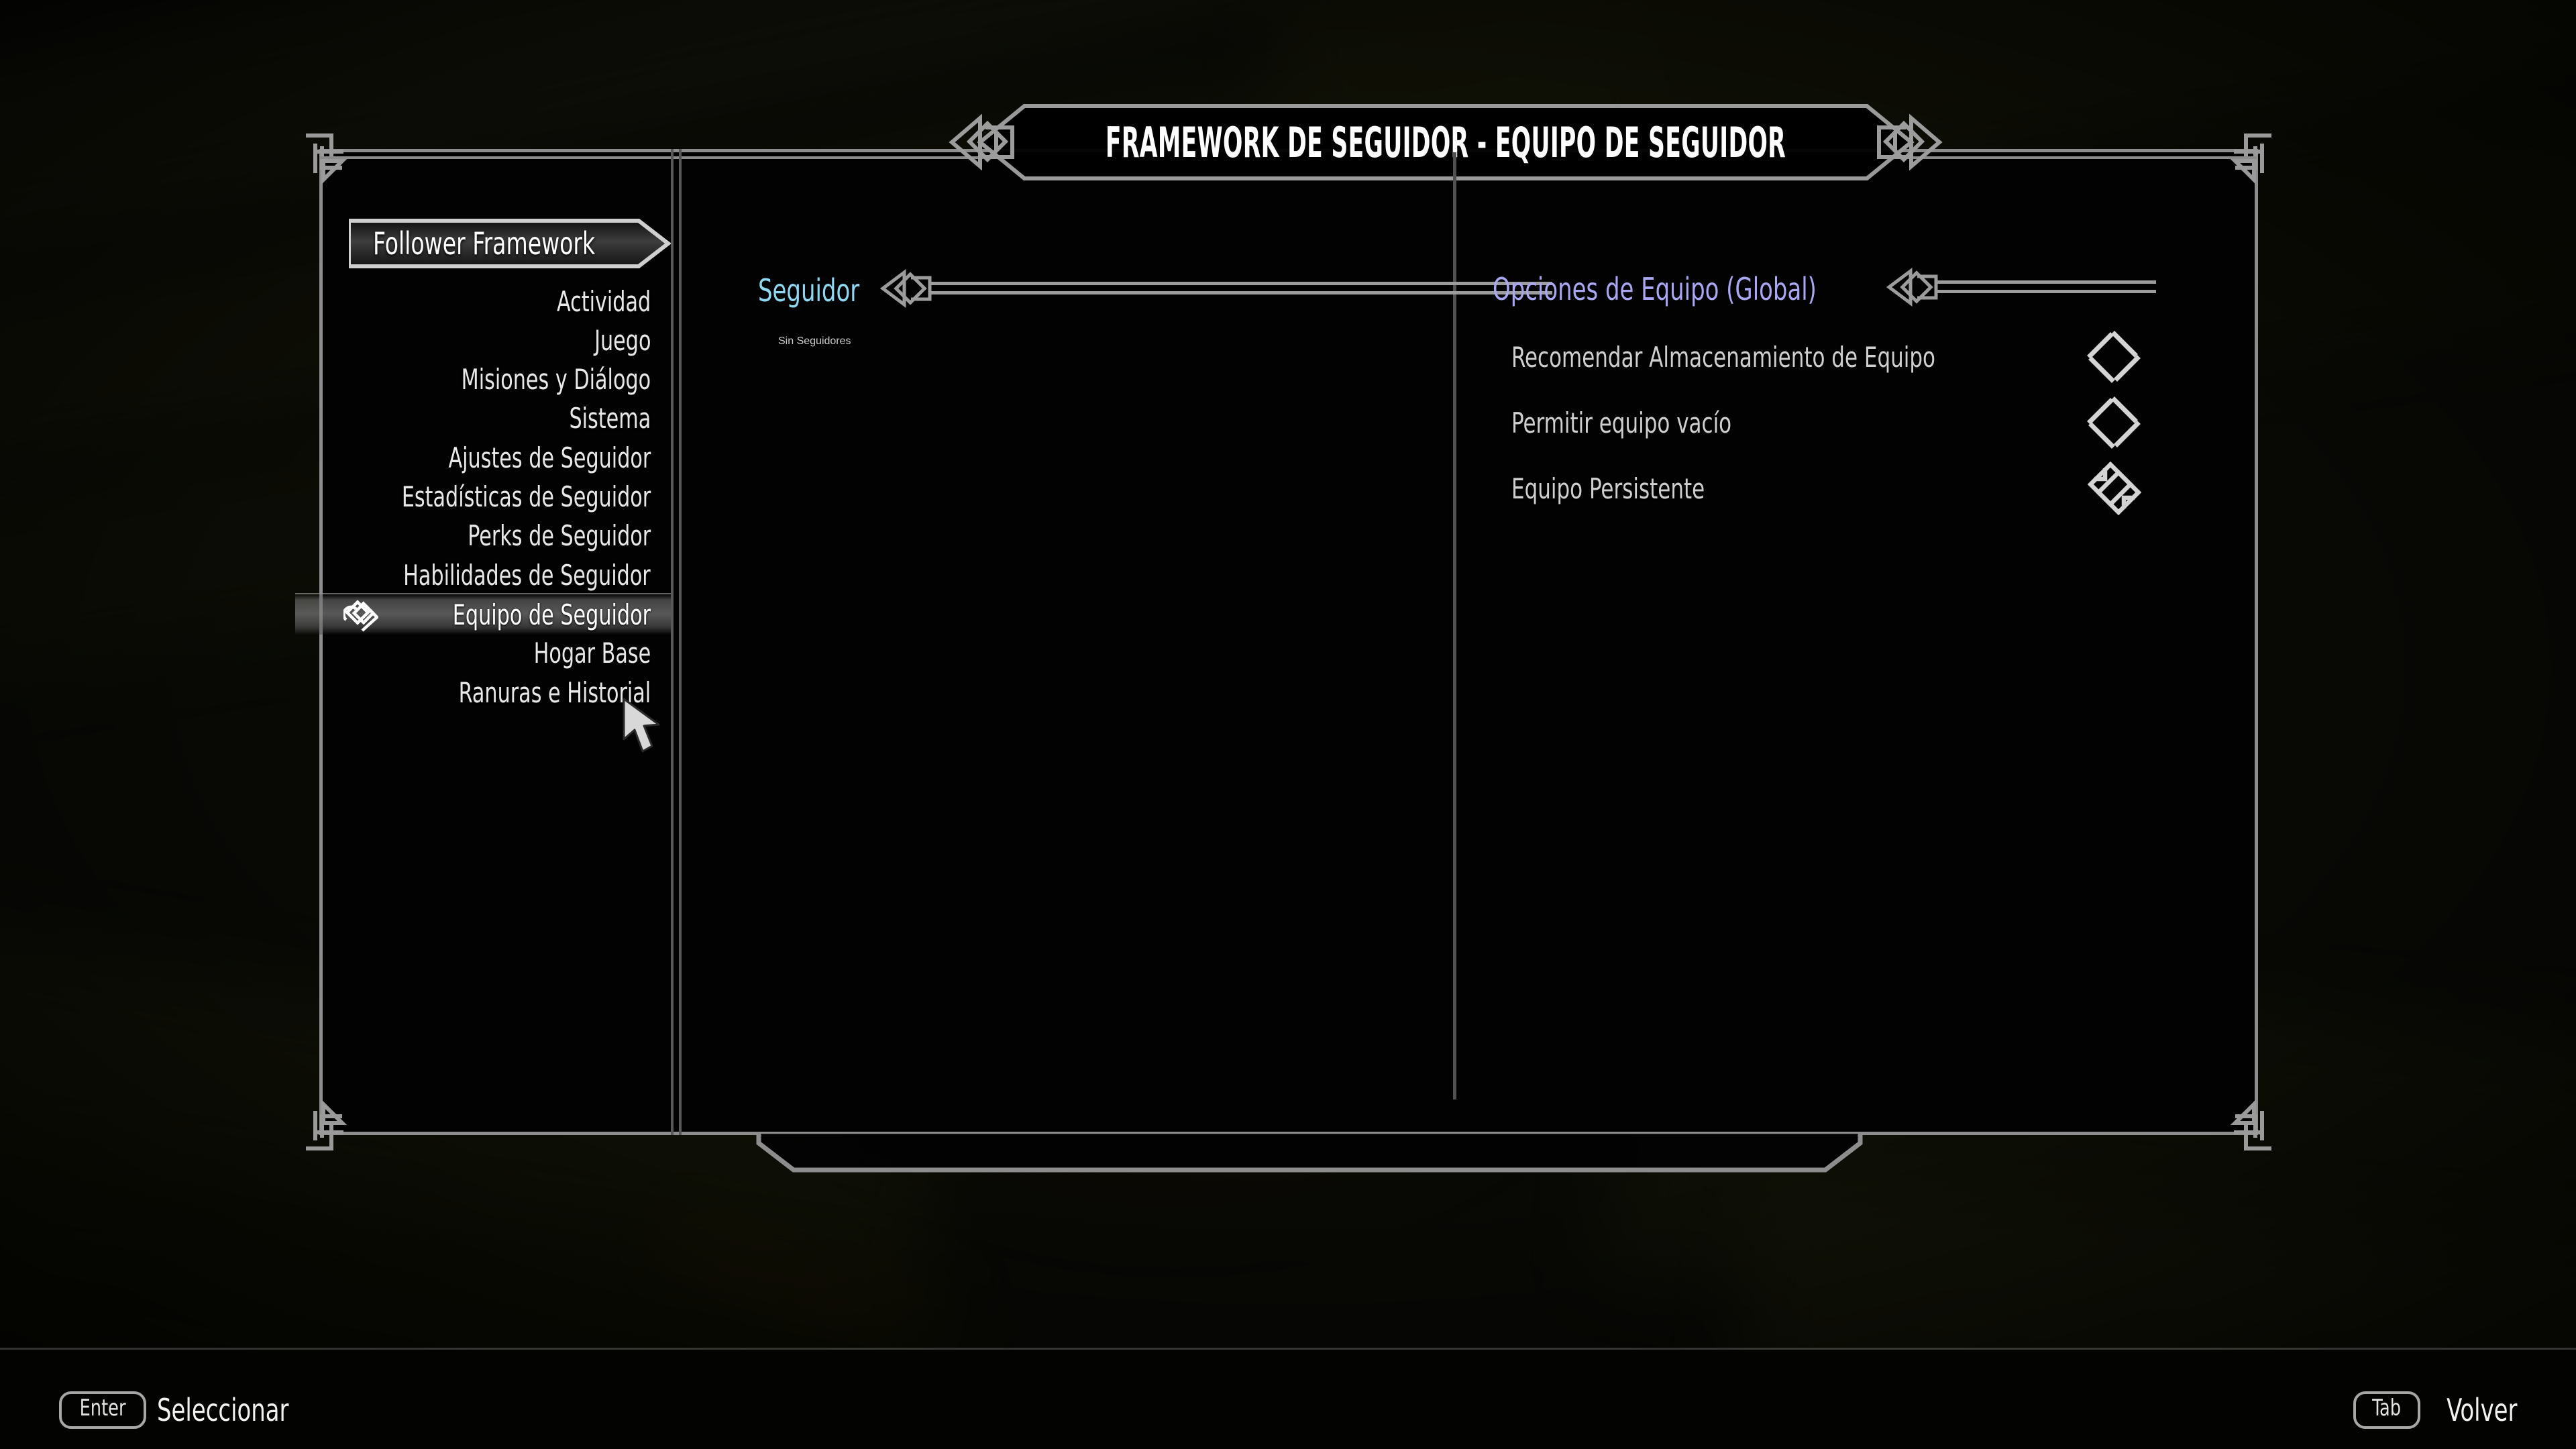  I want to click on sidebar-item-label: Actividad, so click(603, 301).